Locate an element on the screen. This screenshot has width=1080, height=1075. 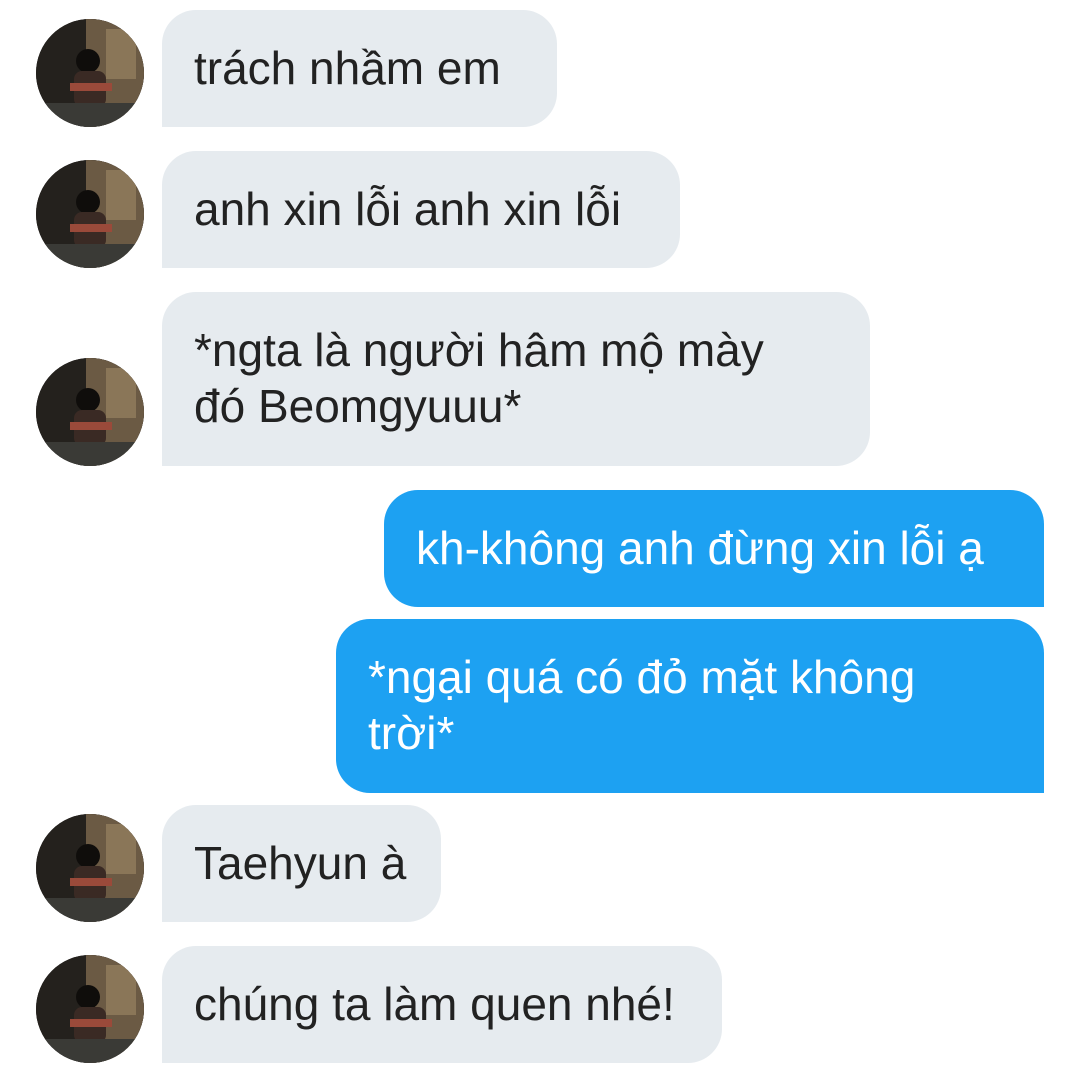
message-bubble-incoming: *ngta là người hâm mộ mày đó Beomgyuuu* is located at coordinates (516, 379).